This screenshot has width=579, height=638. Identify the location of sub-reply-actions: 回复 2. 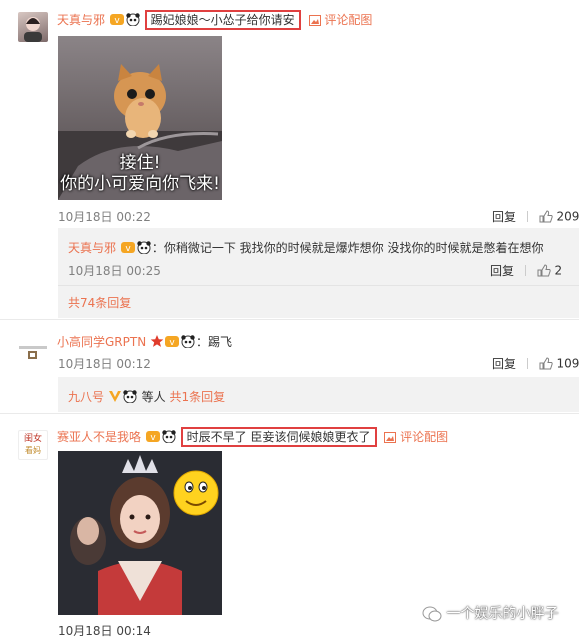
(526, 270).